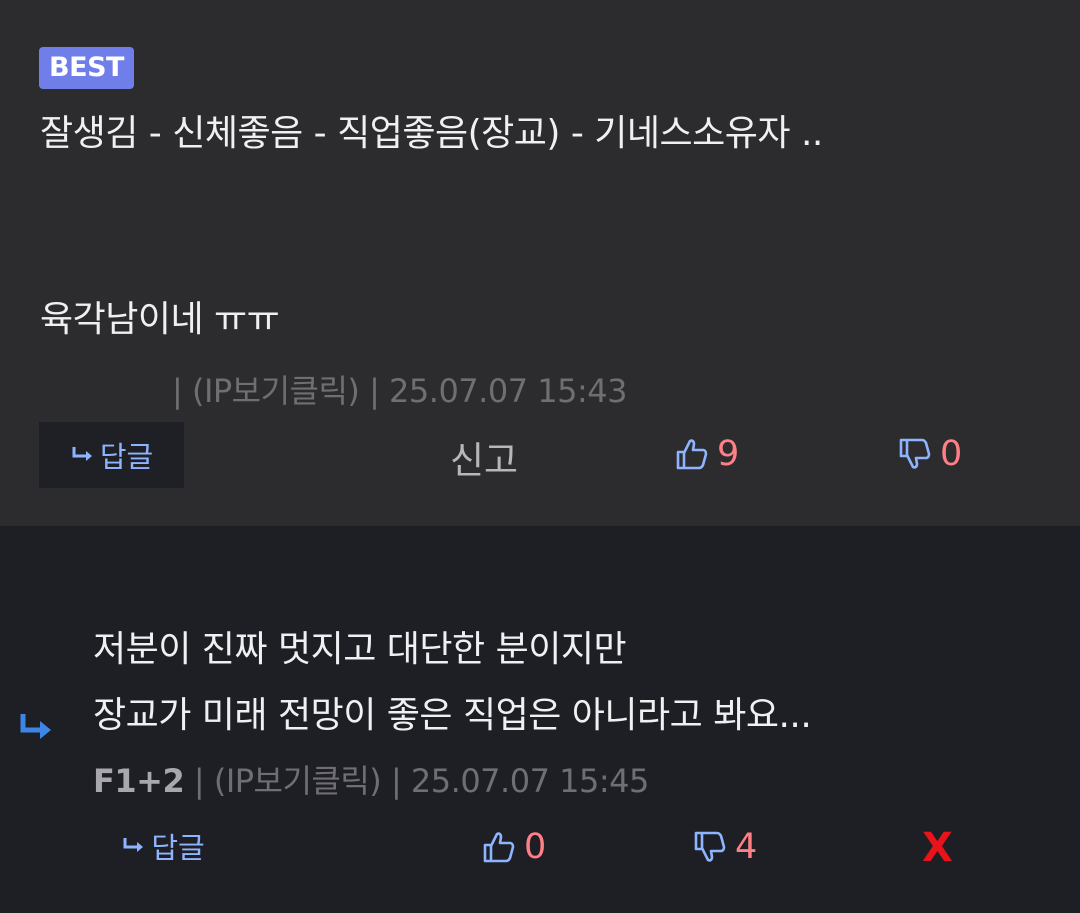 Image resolution: width=1080 pixels, height=913 pixels. I want to click on reply-meta: F1+2 | (IP보기클릭) | 25.07.07 15:45, so click(371, 779).